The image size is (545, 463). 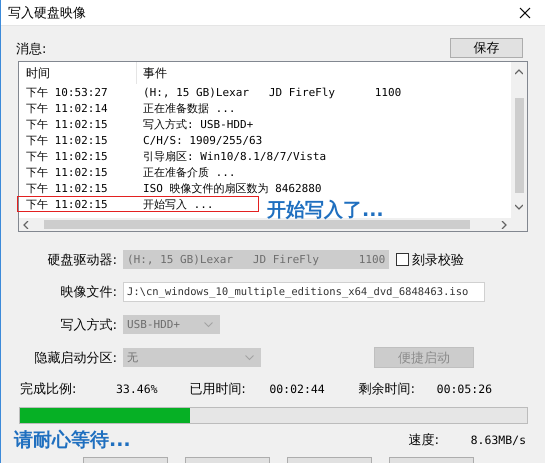 What do you see at coordinates (265, 224) in the screenshot?
I see `horizontal-scrollbar` at bounding box center [265, 224].